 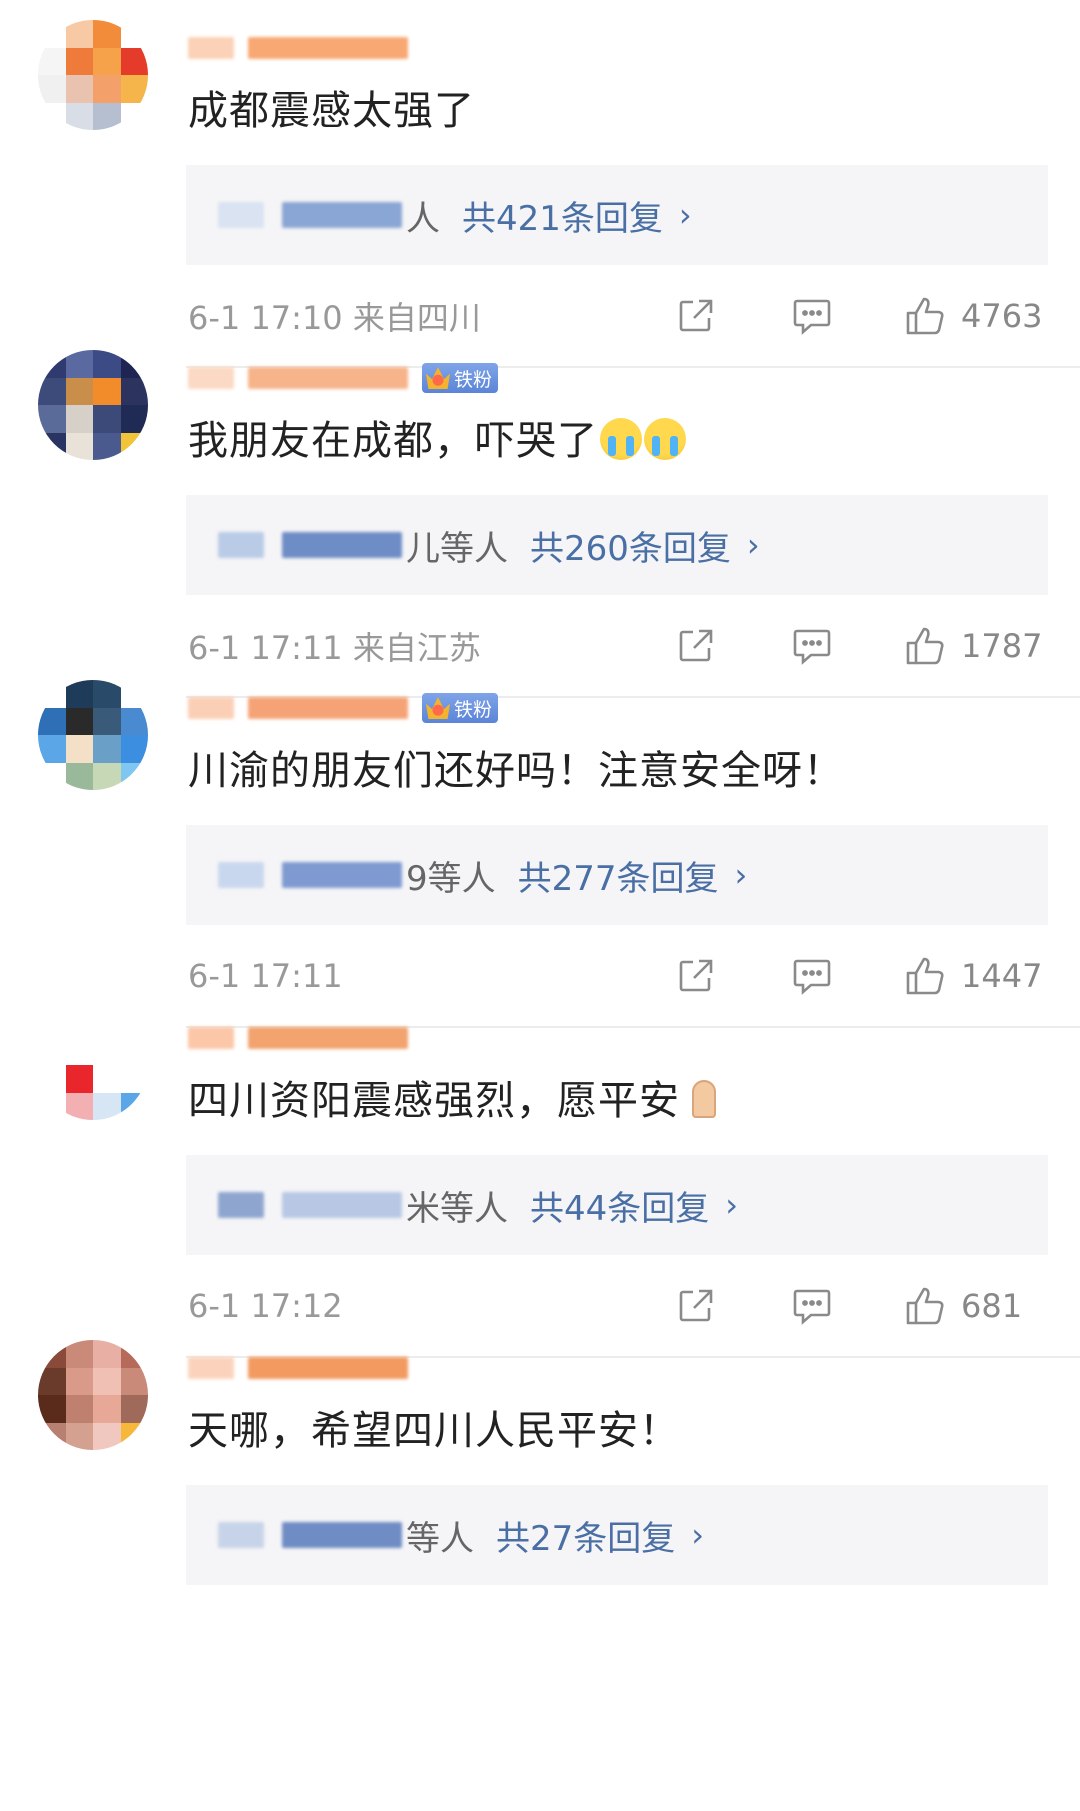 What do you see at coordinates (434, 1101) in the screenshot?
I see `comment-text-body: 四川资阳震感强烈，愿平安` at bounding box center [434, 1101].